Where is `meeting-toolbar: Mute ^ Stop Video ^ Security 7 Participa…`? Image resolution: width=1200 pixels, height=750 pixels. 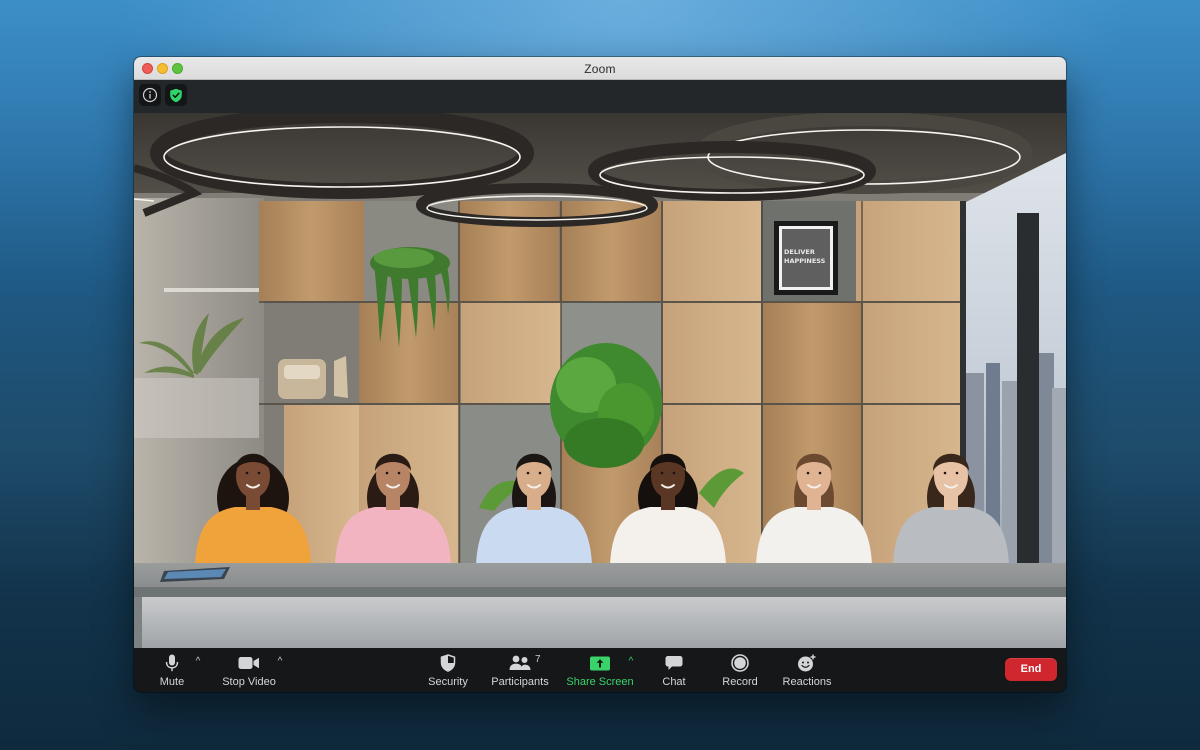
meeting-toolbar: Mute ^ Stop Video ^ Security 7 Participa… is located at coordinates (600, 670).